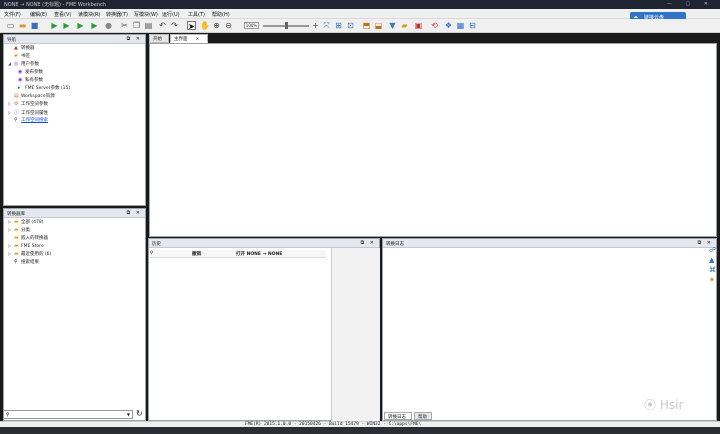 This screenshot has height=434, width=720. What do you see at coordinates (368, 243) in the screenshot?
I see `history-panel-controls: ⧉ ✕` at bounding box center [368, 243].